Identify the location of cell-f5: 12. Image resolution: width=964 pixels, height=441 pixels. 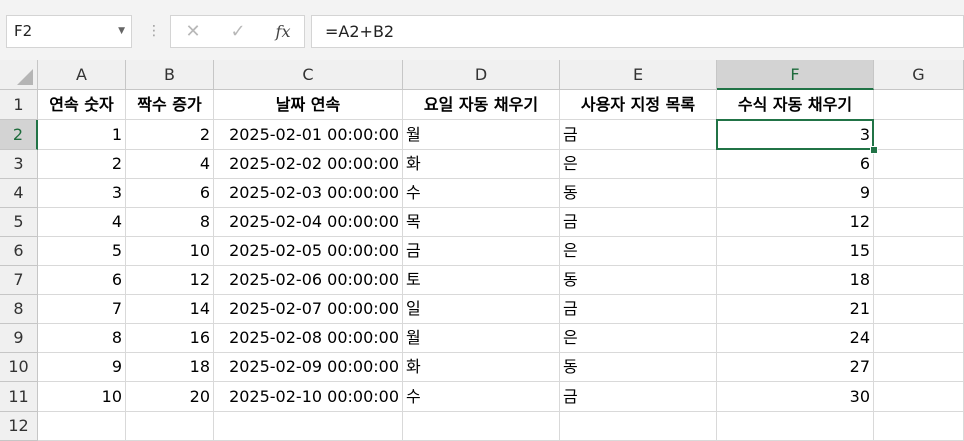
(795, 222).